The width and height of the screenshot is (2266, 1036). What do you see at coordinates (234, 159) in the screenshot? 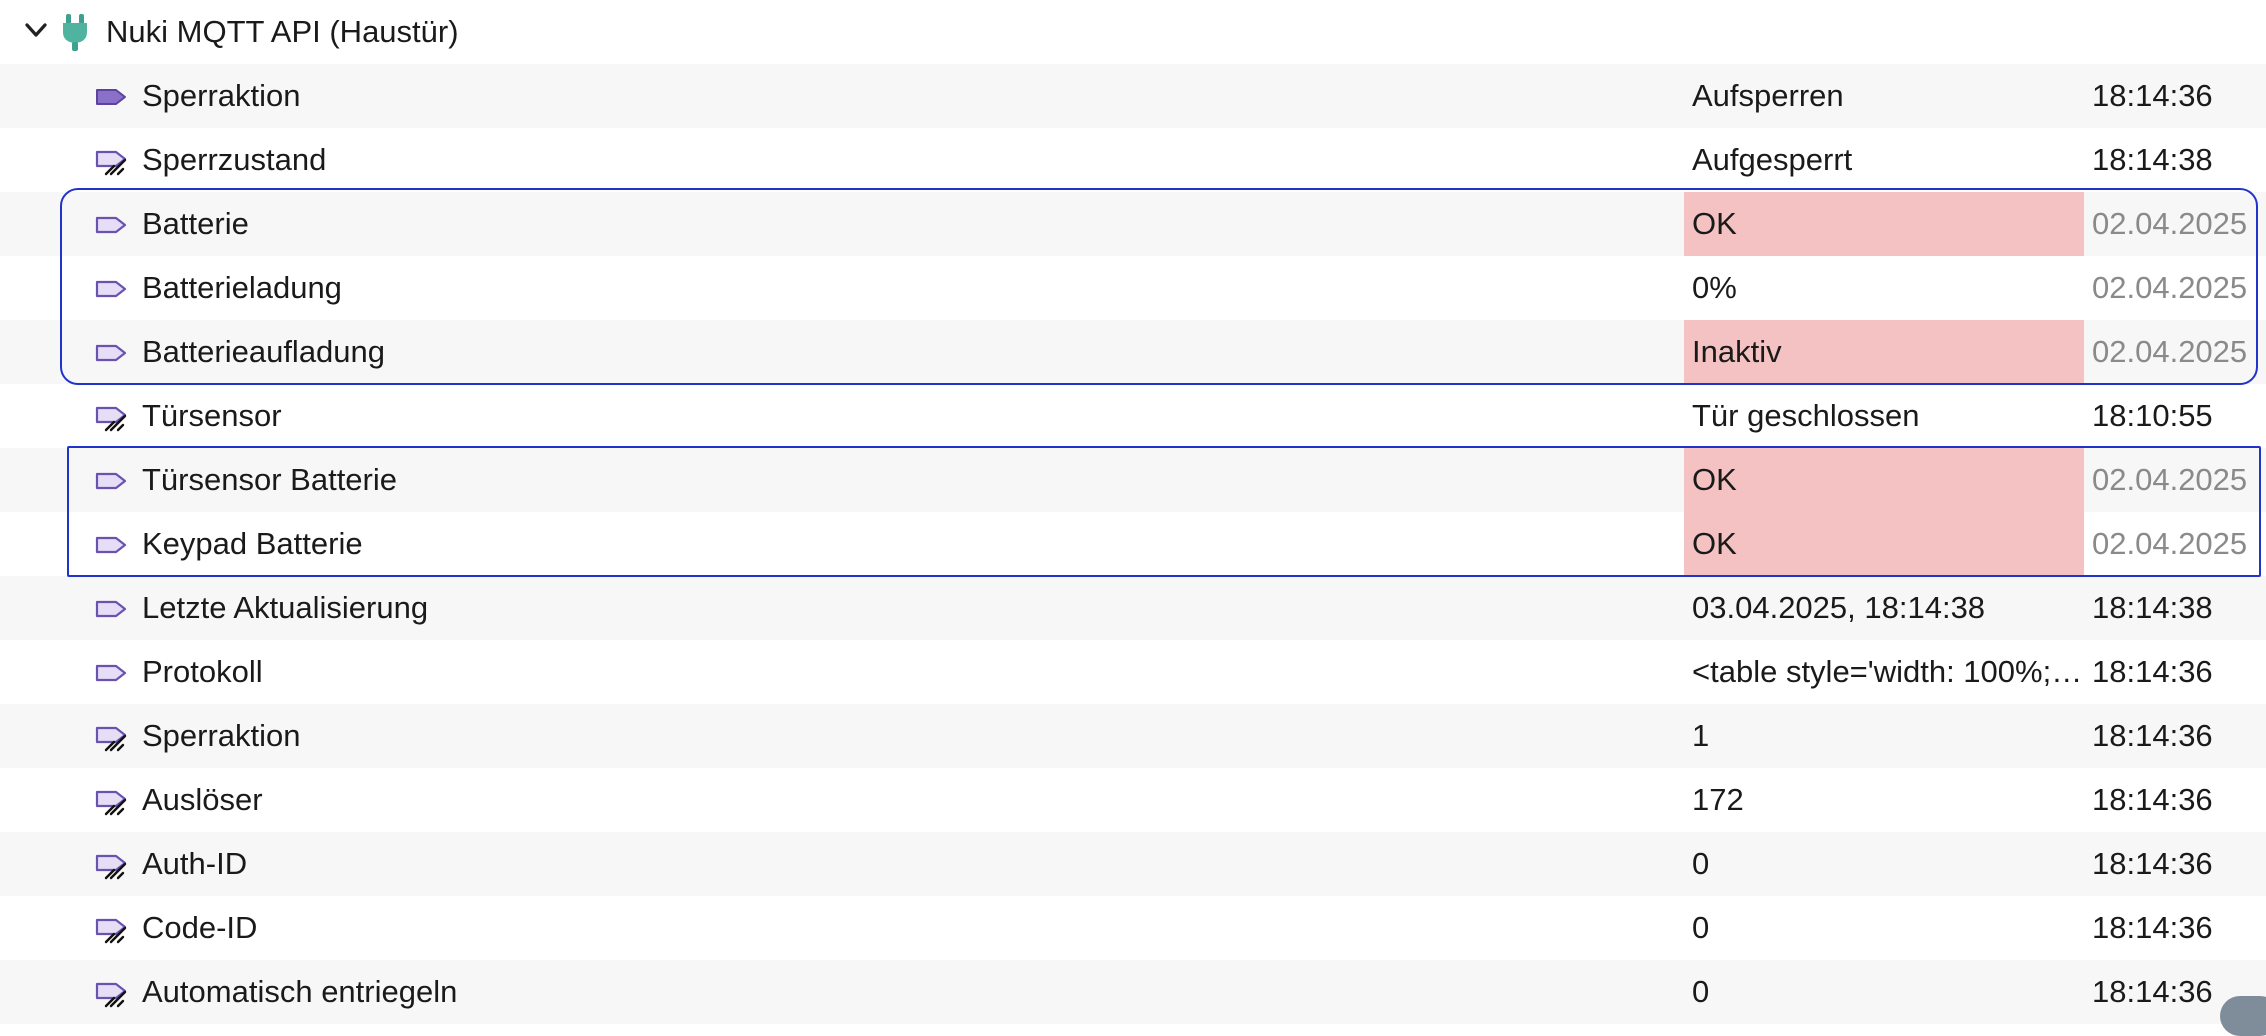
I see `variable-name: Sperrzustand` at bounding box center [234, 159].